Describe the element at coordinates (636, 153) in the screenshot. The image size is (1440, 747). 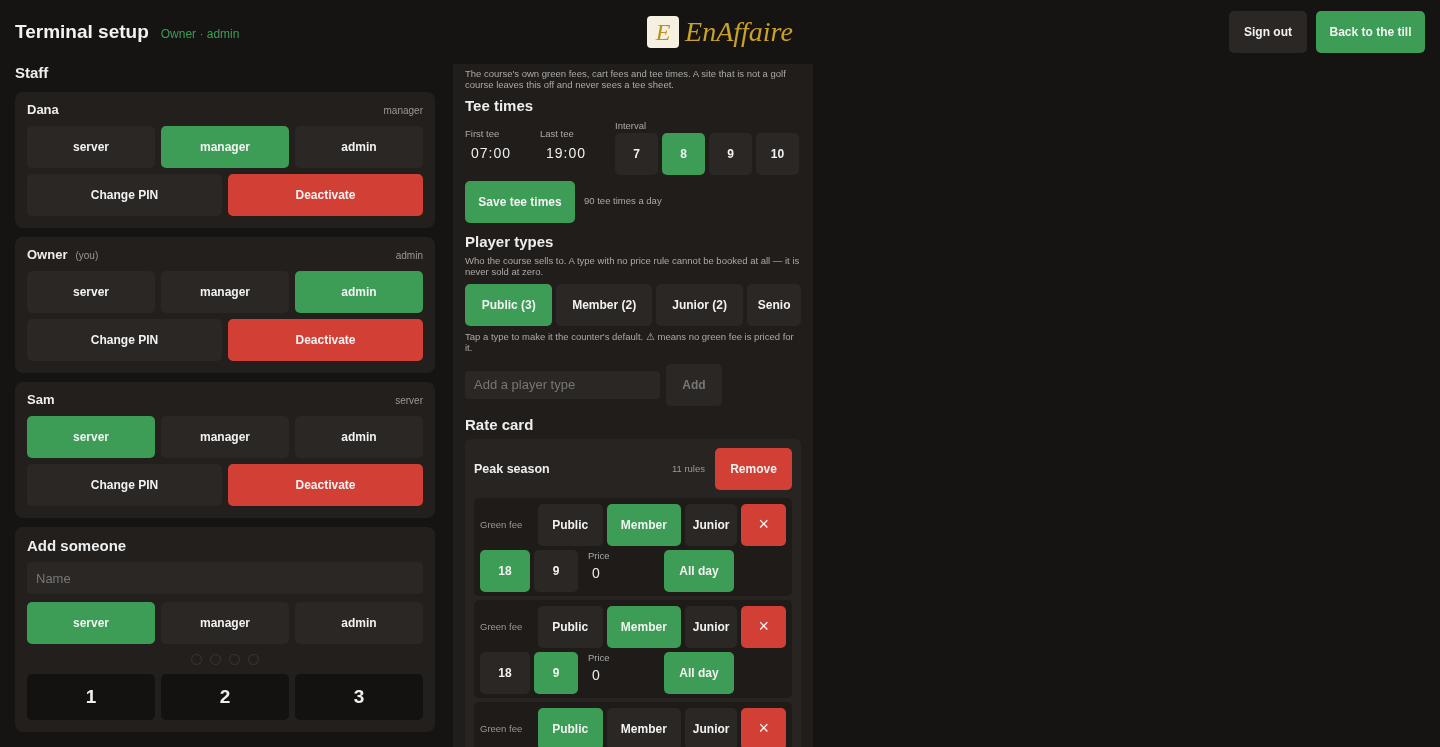
I see `interval-option: 7` at that location.